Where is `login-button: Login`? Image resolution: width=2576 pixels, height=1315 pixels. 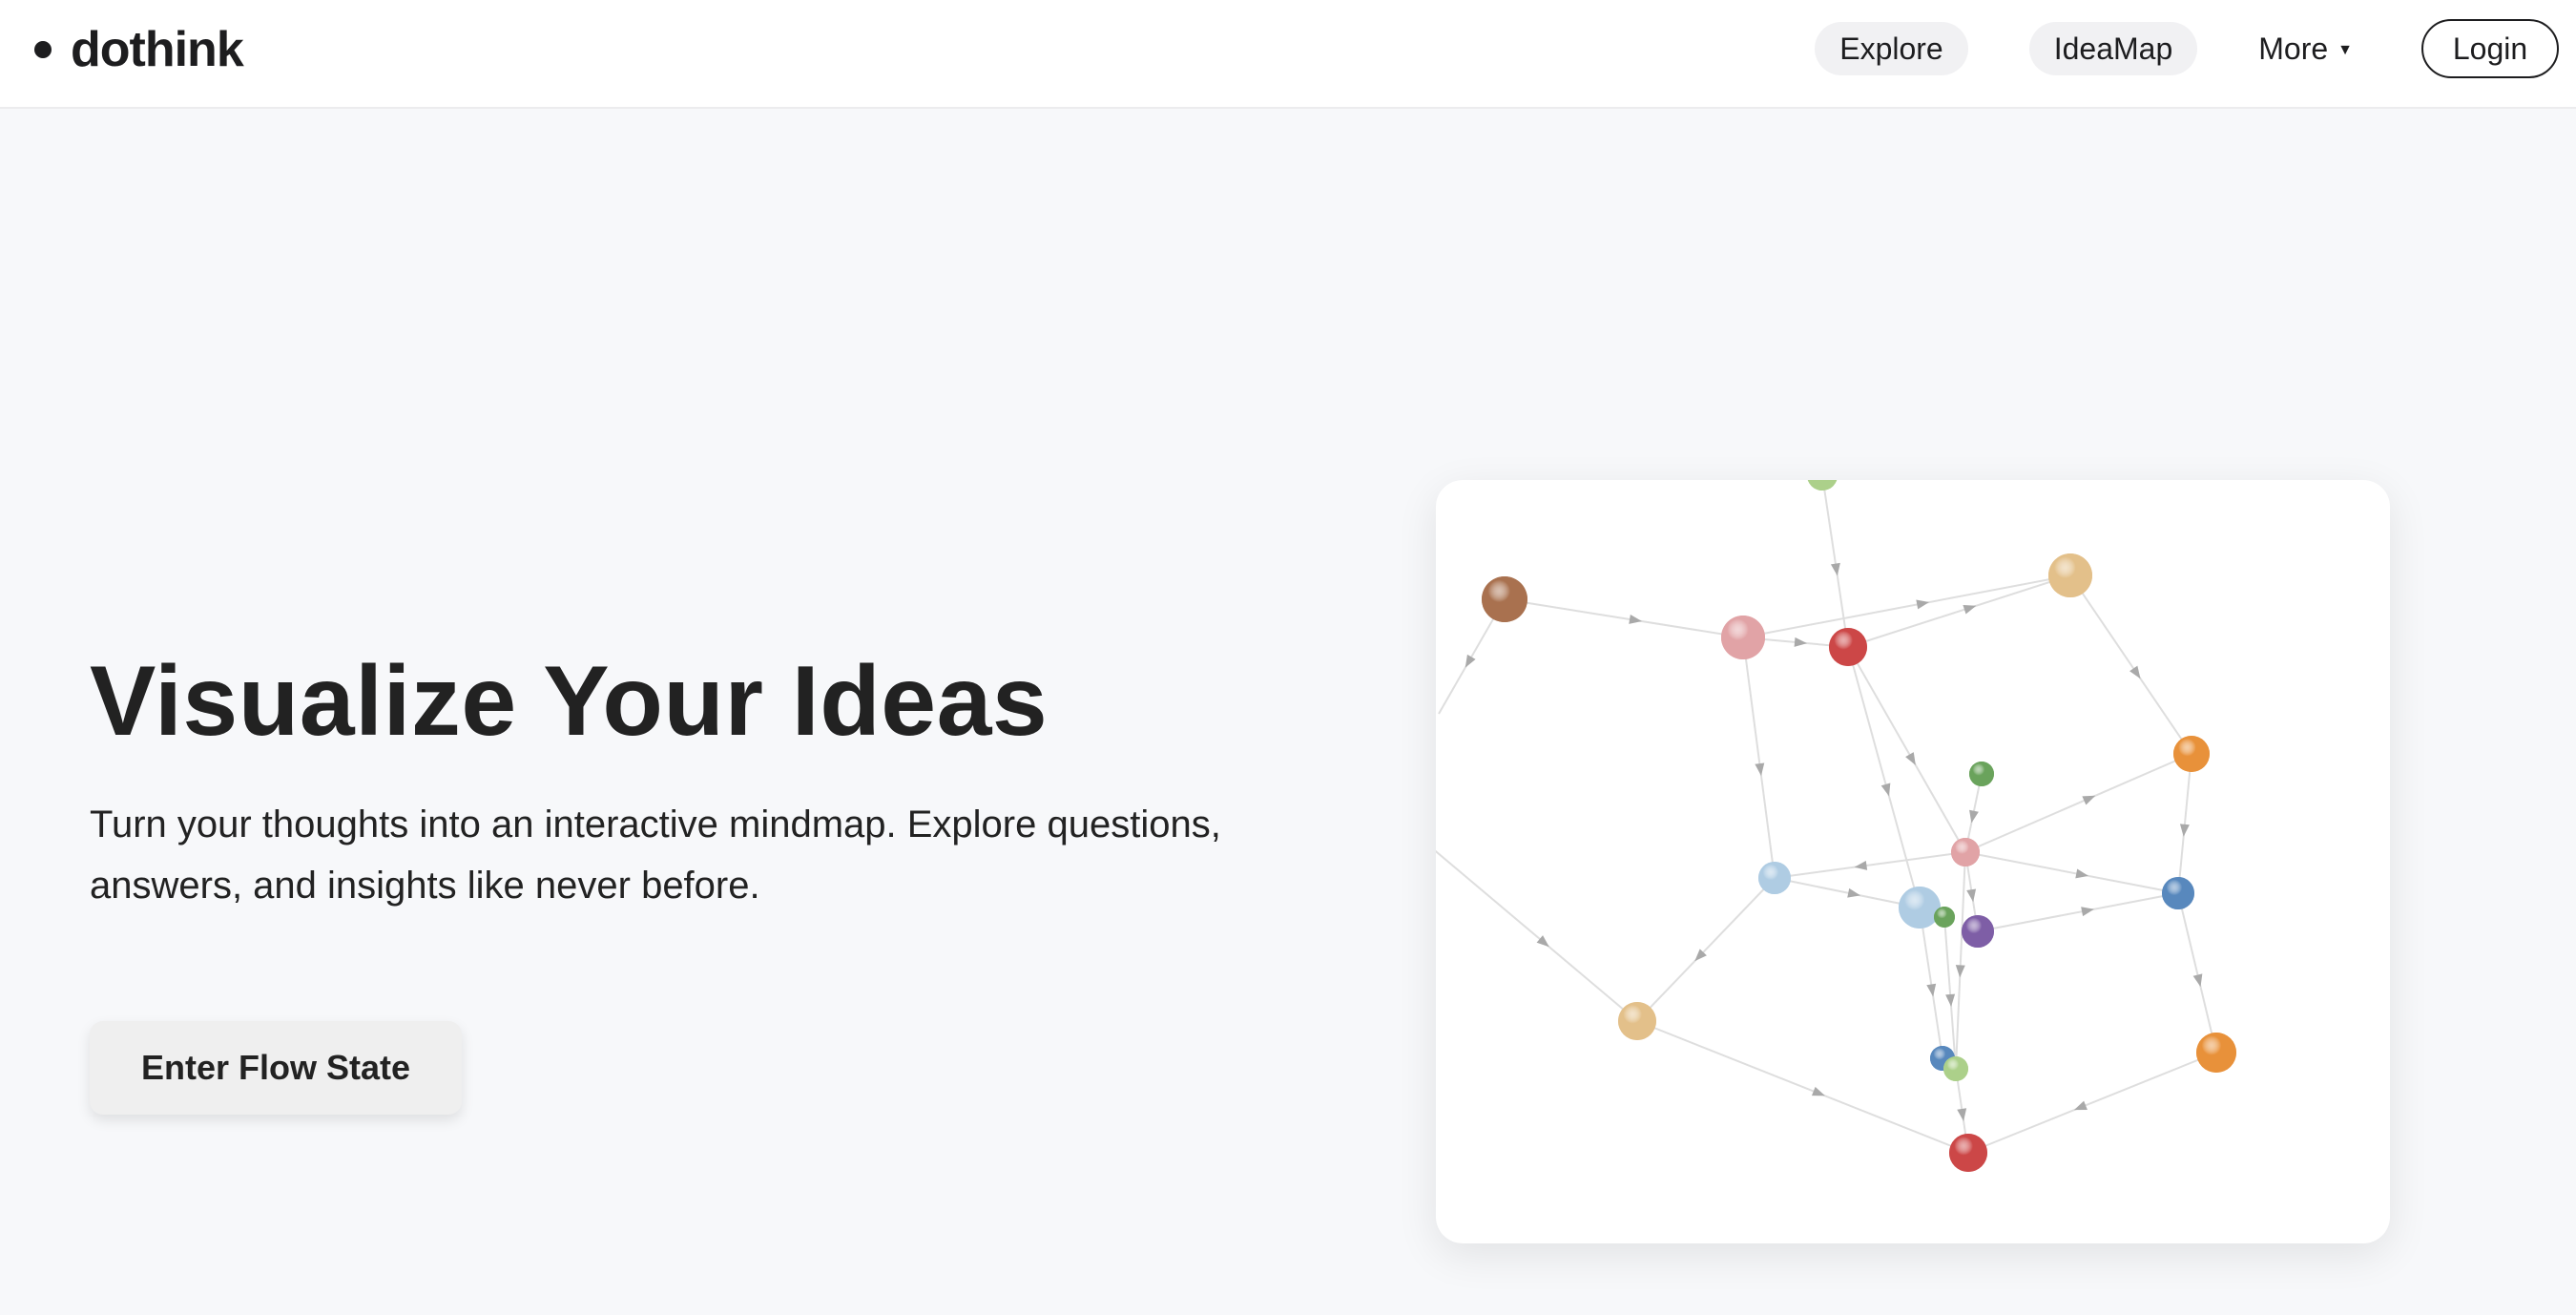 login-button: Login is located at coordinates (2490, 48).